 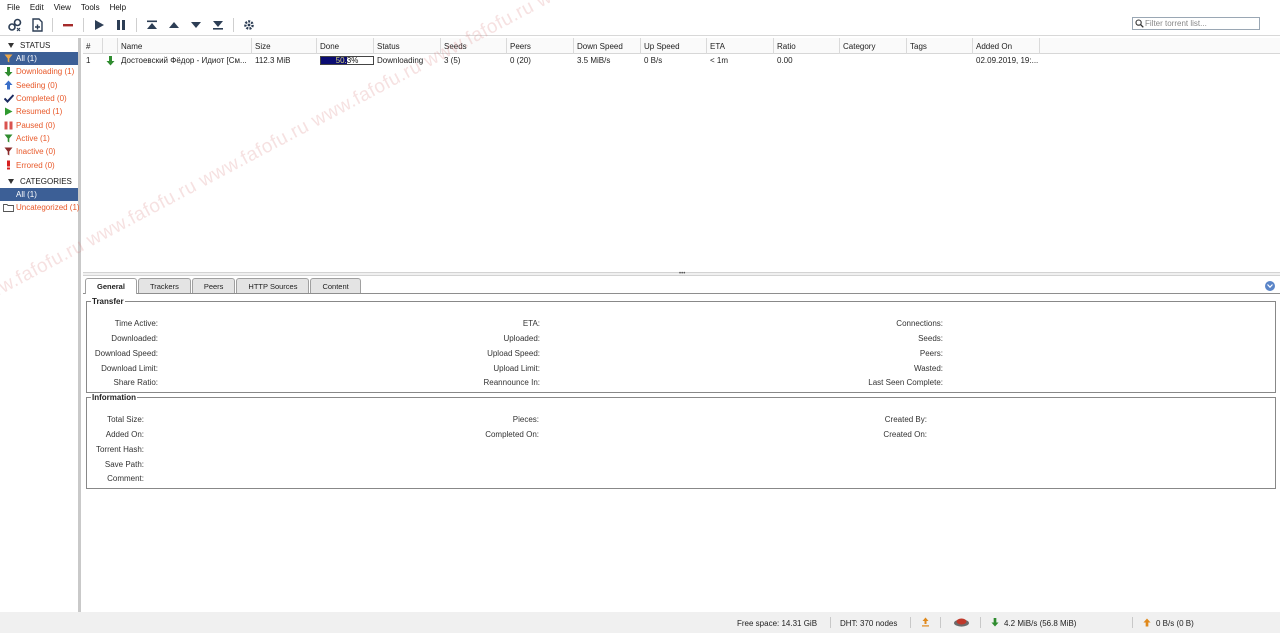 What do you see at coordinates (39, 111) in the screenshot?
I see `sidebar-item-resumed: Resumed (1)` at bounding box center [39, 111].